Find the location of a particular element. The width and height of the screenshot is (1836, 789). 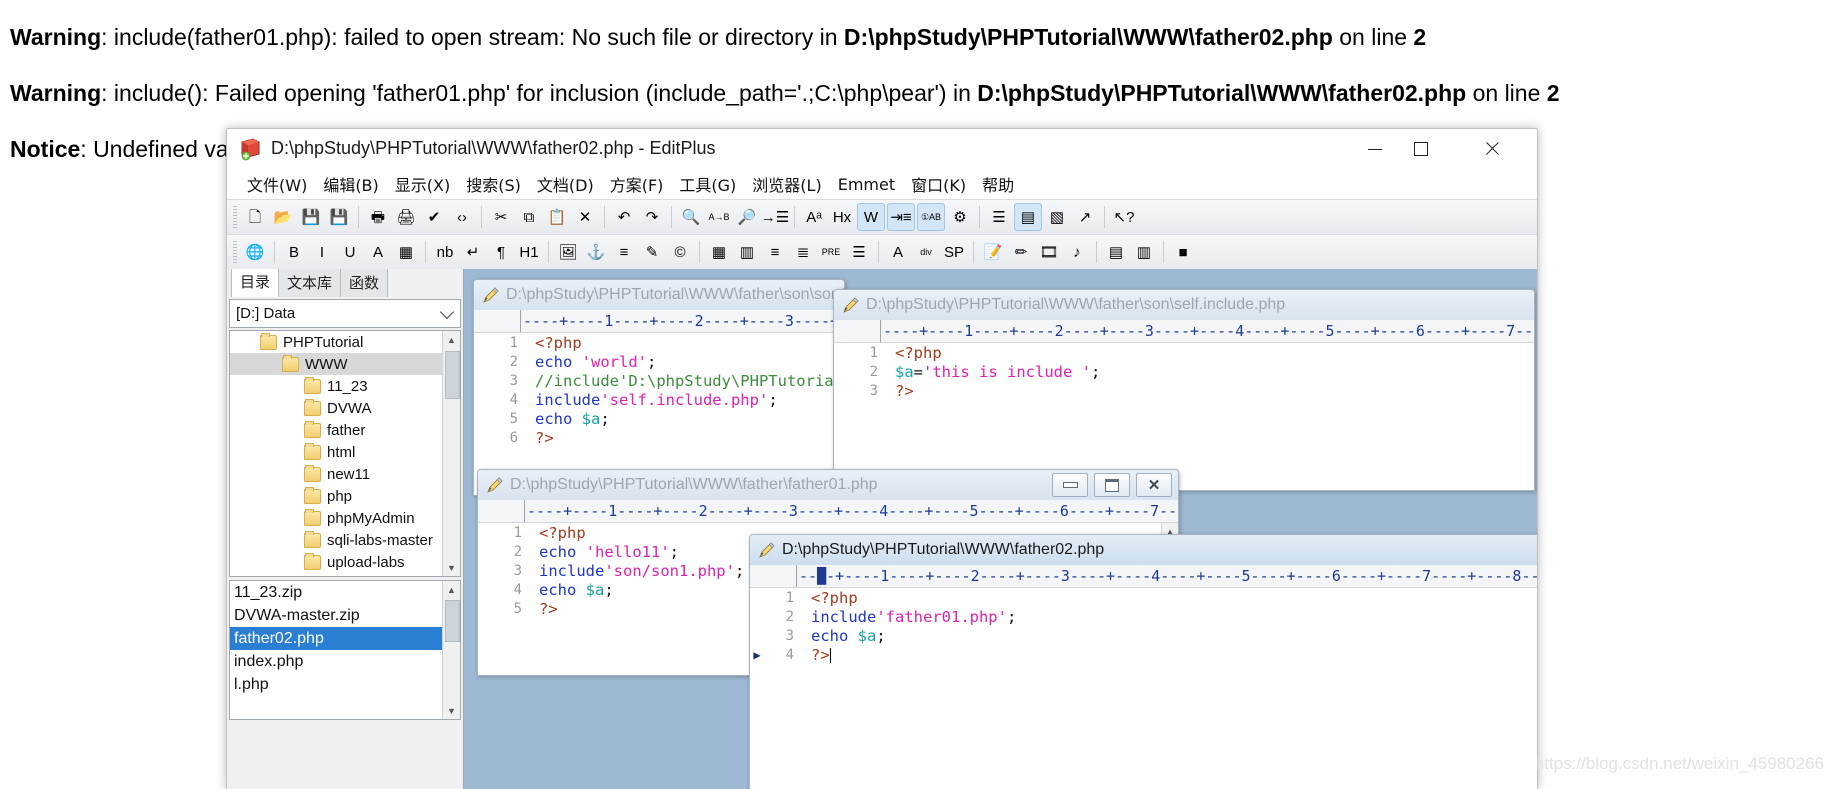

delete-icon: ✕ is located at coordinates (585, 217).